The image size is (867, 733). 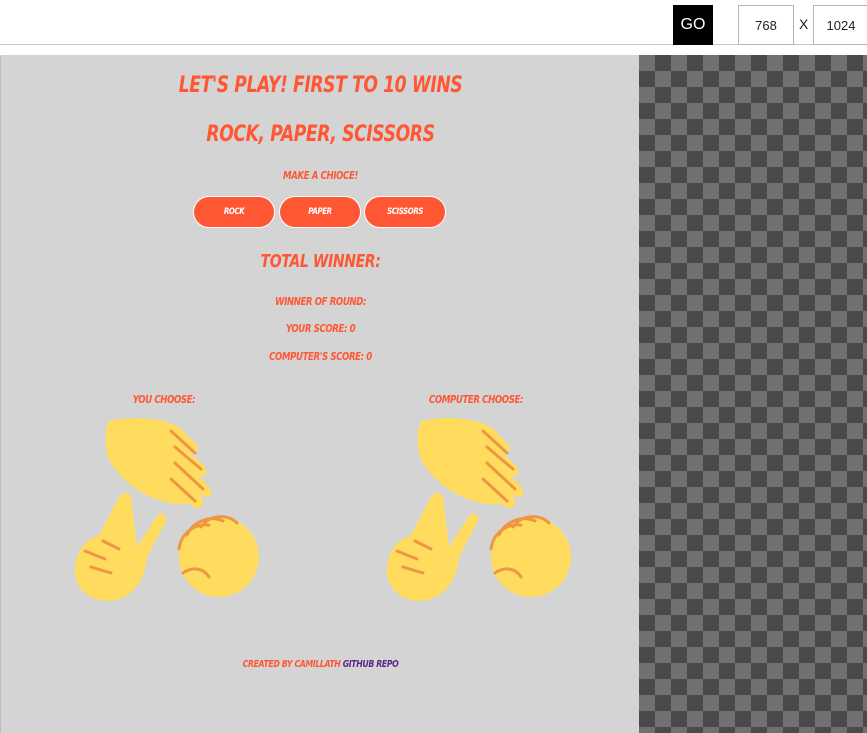 I want to click on total-winner: Total winner:, so click(x=320, y=261).